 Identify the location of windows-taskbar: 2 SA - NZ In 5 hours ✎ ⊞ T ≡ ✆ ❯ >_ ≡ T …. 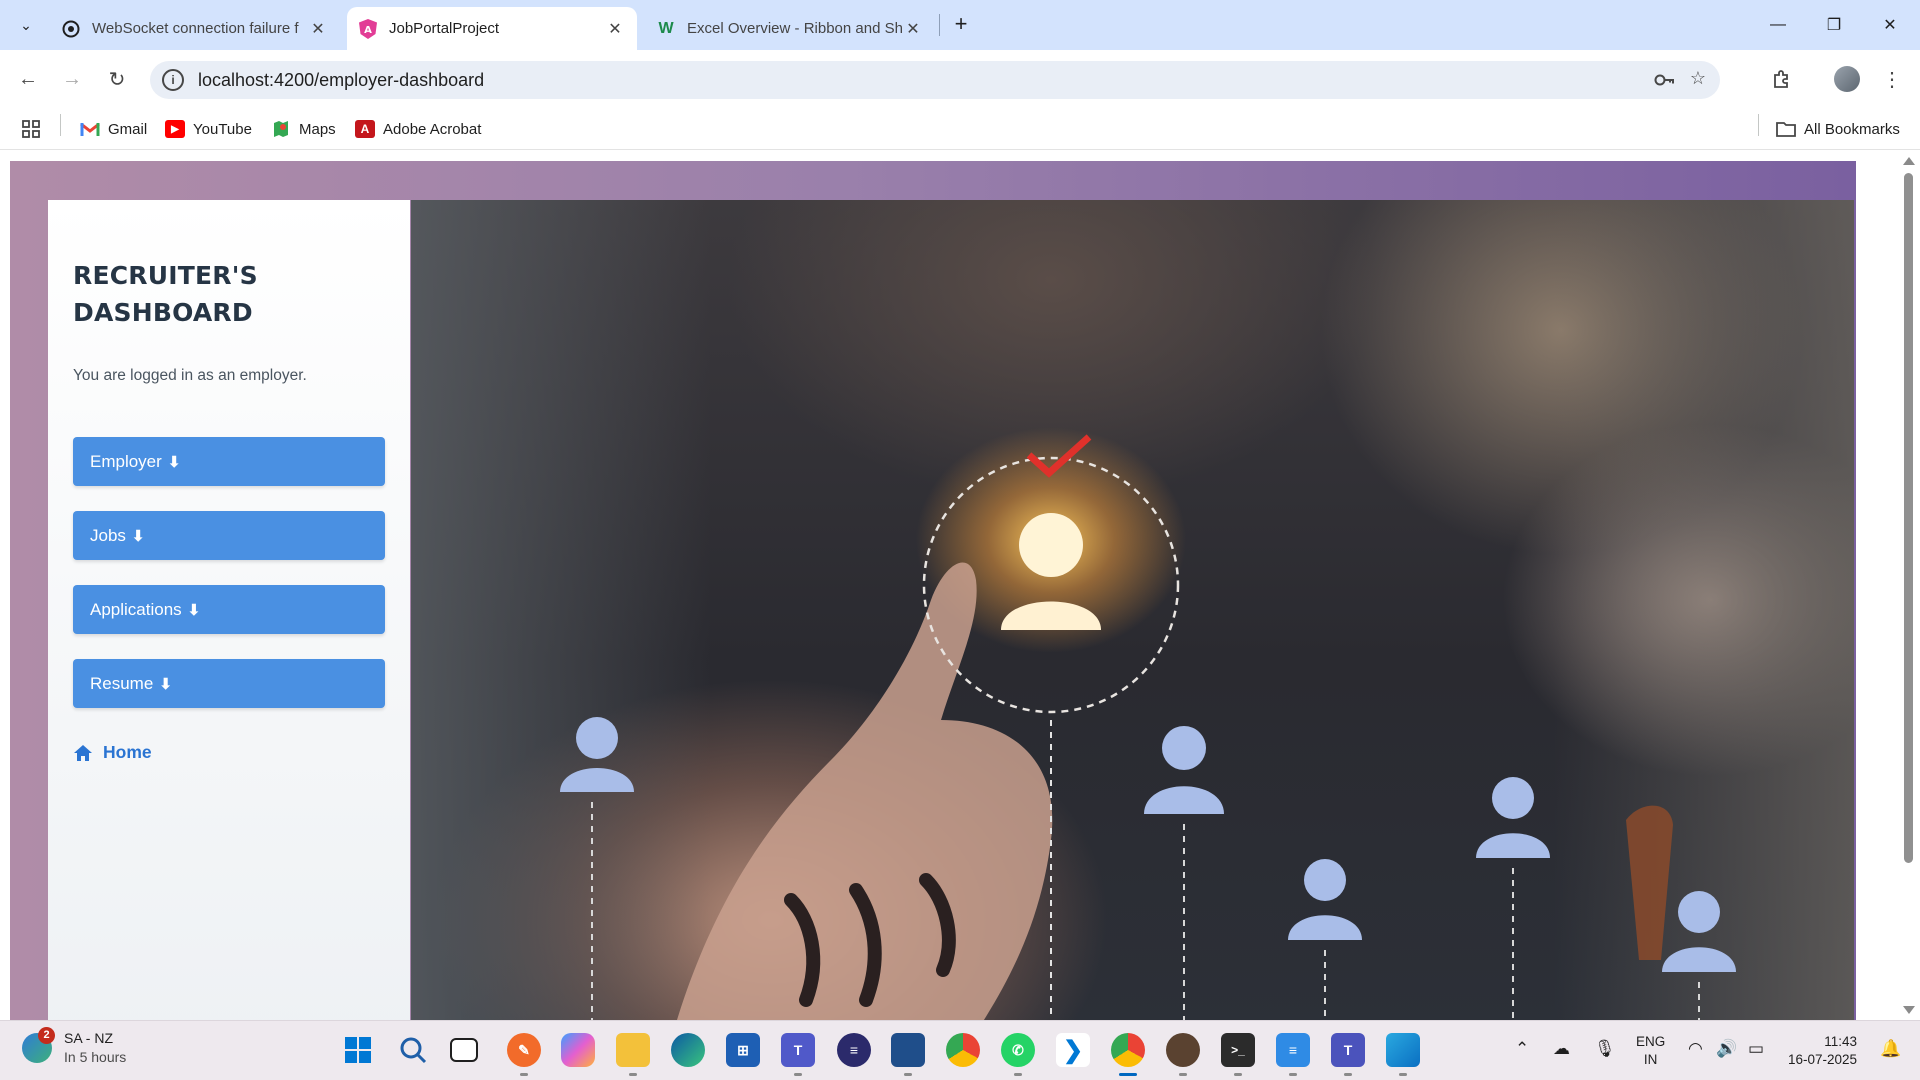
(960, 1050).